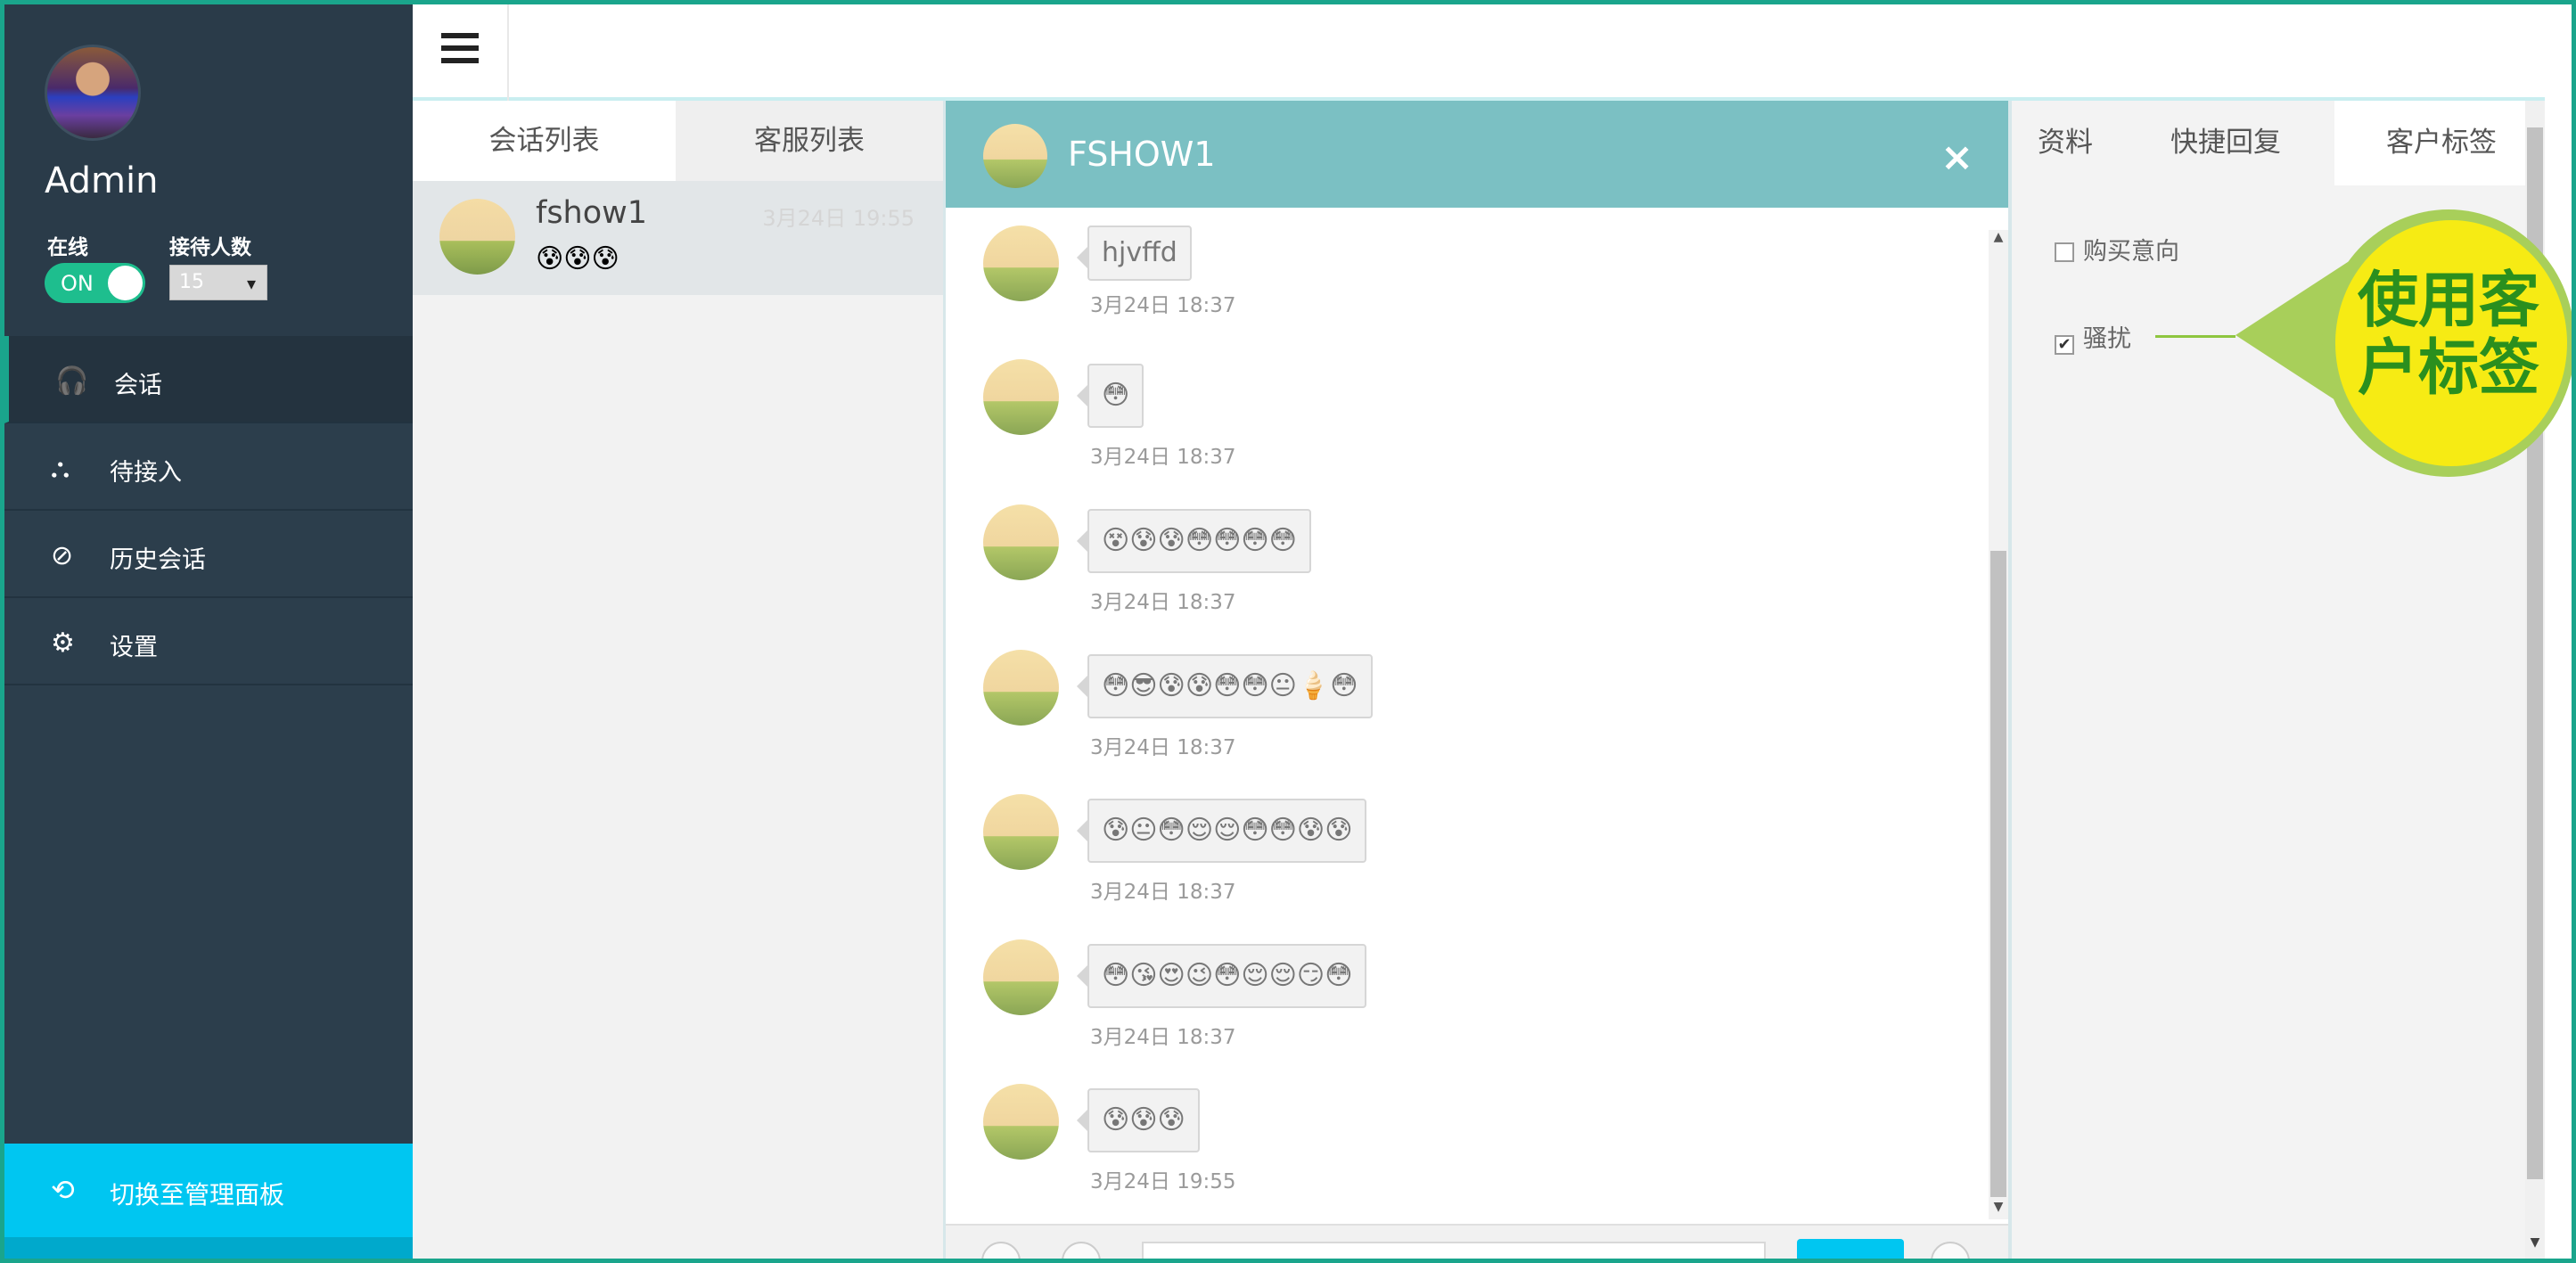 The height and width of the screenshot is (1263, 2576). What do you see at coordinates (1082, 1253) in the screenshot?
I see `attachment-icon` at bounding box center [1082, 1253].